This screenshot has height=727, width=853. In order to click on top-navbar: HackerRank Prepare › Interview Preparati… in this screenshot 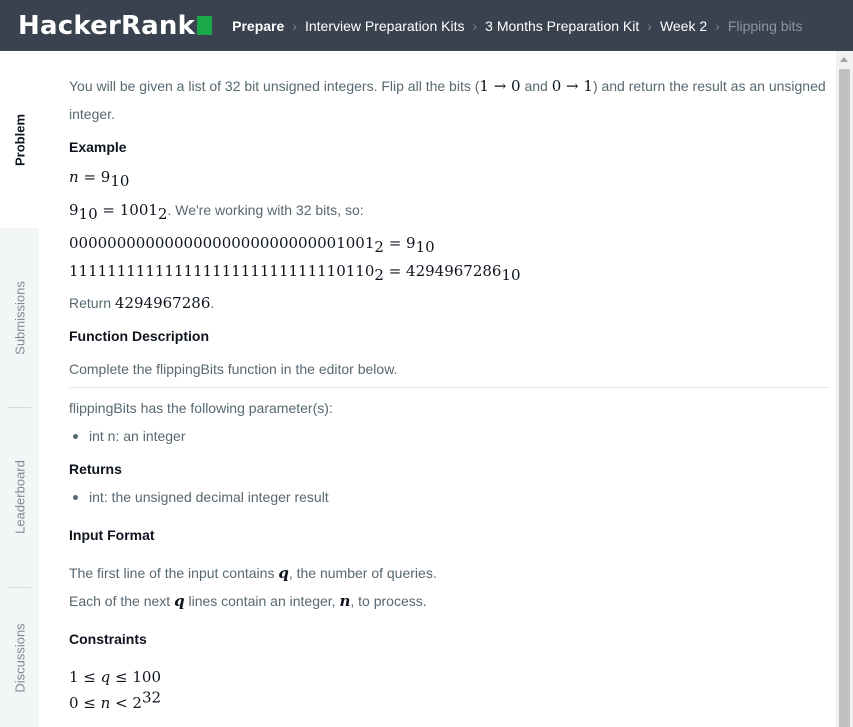, I will do `click(426, 25)`.